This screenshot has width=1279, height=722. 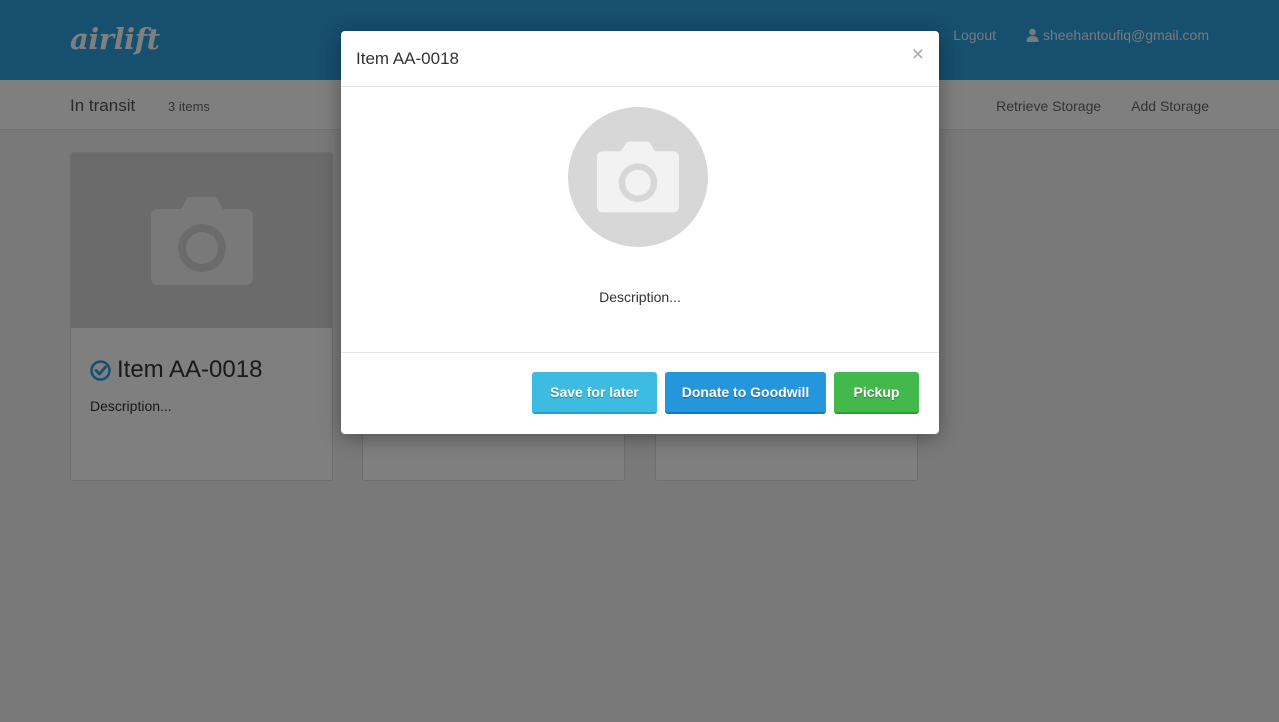 I want to click on item-photo, so click(x=638, y=177).